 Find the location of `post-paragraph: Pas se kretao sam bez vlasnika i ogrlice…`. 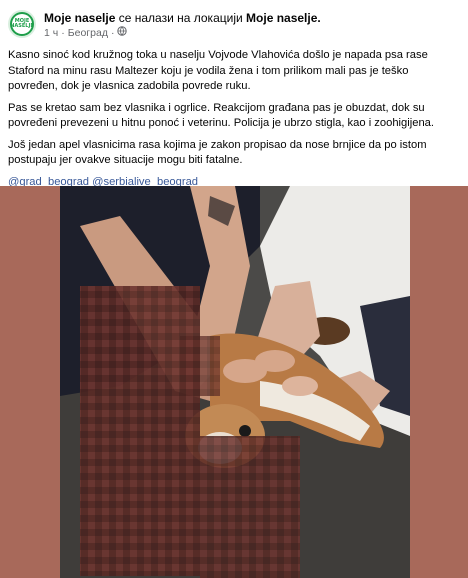

post-paragraph: Pas se kretao sam bez vlasnika i ogrlice… is located at coordinates (221, 115).